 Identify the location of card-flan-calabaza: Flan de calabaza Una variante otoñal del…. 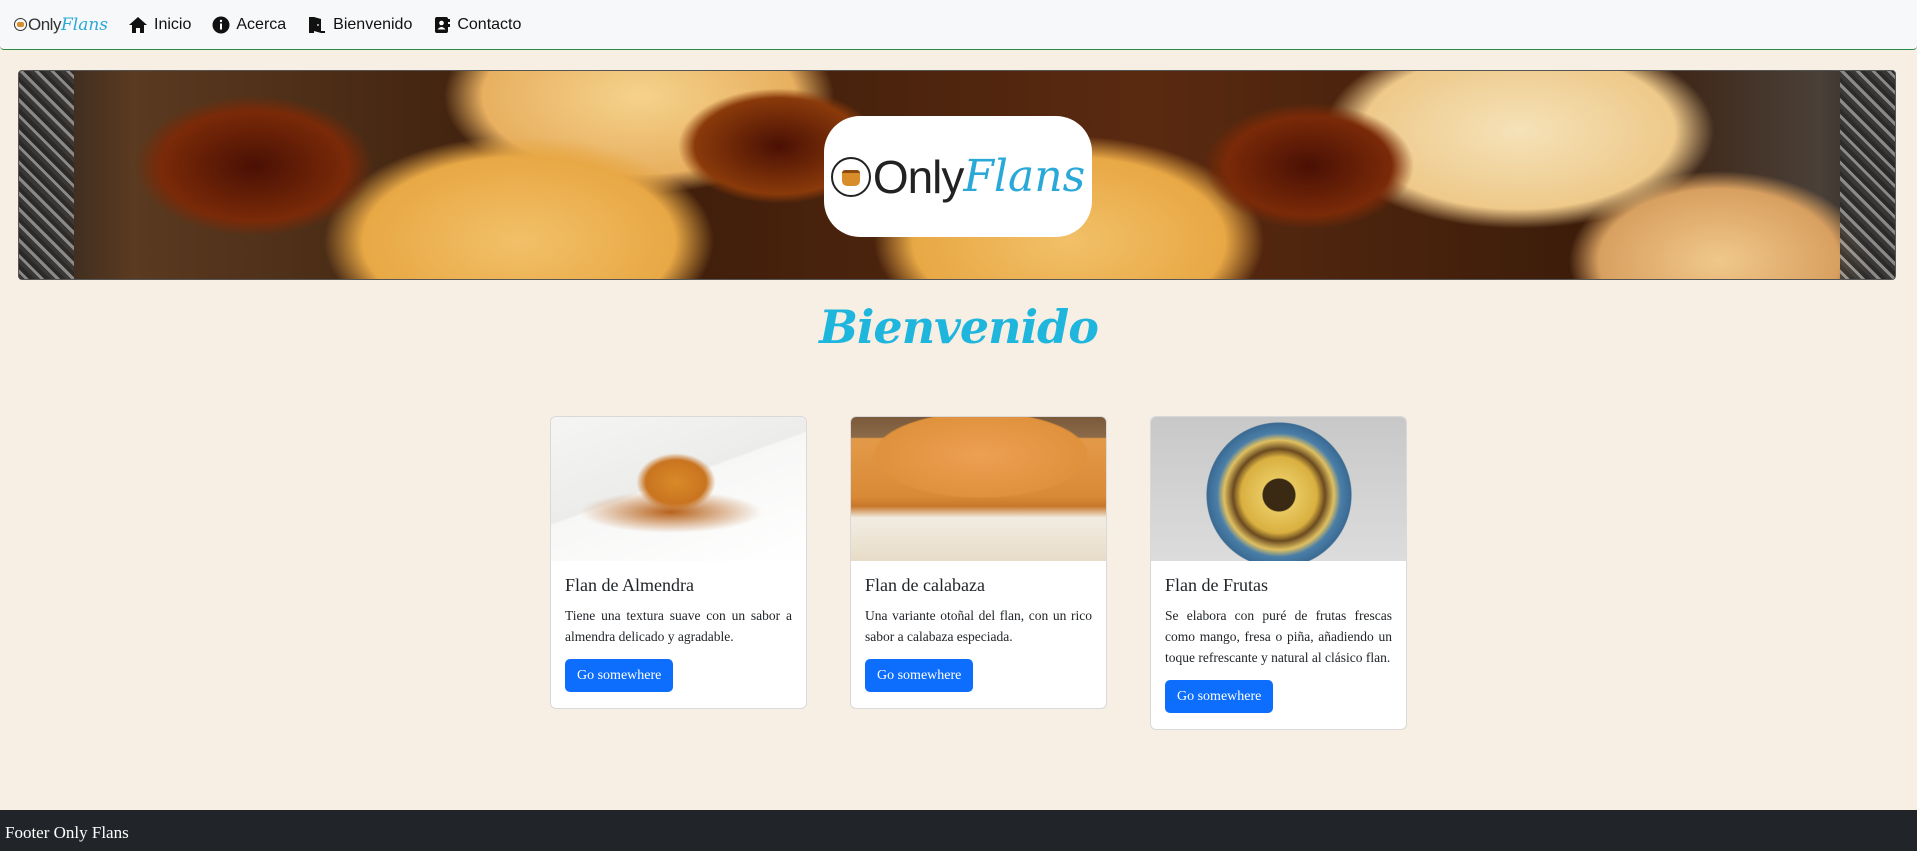
(978, 562).